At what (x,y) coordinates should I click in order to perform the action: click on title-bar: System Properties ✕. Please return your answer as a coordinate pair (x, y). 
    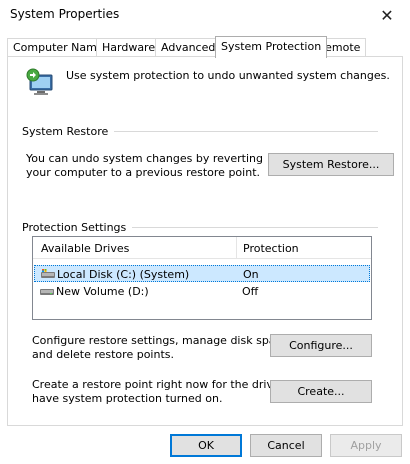
    Looking at the image, I should click on (205, 15).